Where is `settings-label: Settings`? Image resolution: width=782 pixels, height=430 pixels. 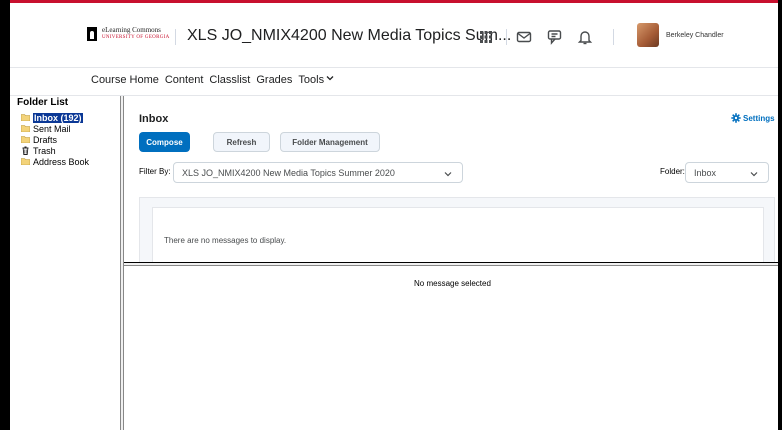 settings-label: Settings is located at coordinates (759, 118).